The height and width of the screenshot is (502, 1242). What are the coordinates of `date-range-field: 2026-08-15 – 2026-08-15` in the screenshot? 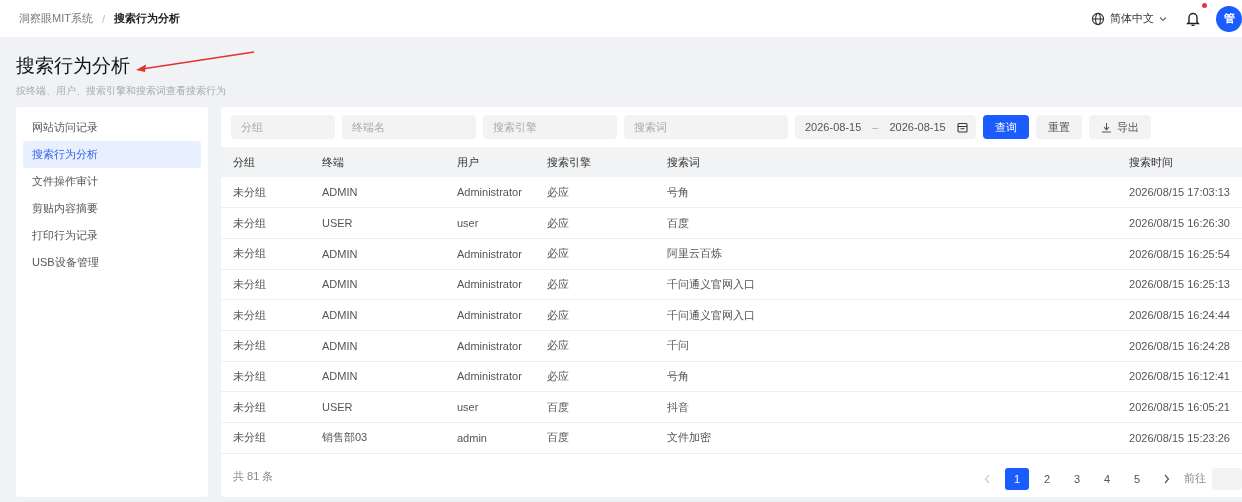 It's located at (885, 127).